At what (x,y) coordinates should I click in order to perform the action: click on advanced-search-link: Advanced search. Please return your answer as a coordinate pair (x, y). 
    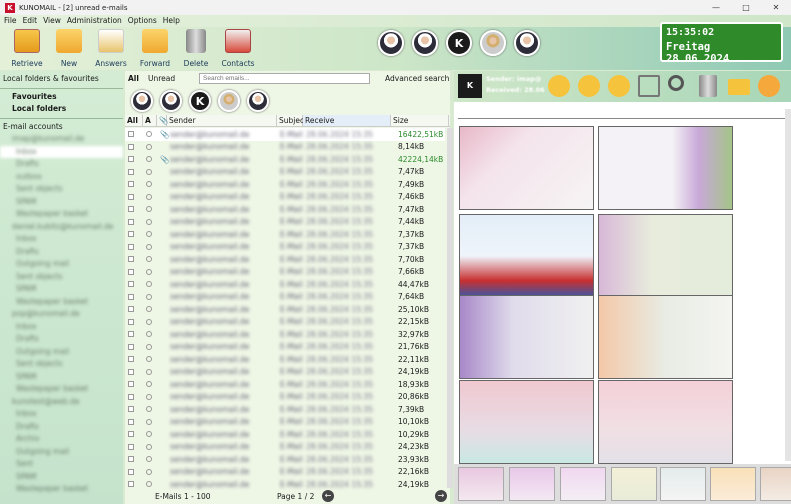
    Looking at the image, I should click on (417, 78).